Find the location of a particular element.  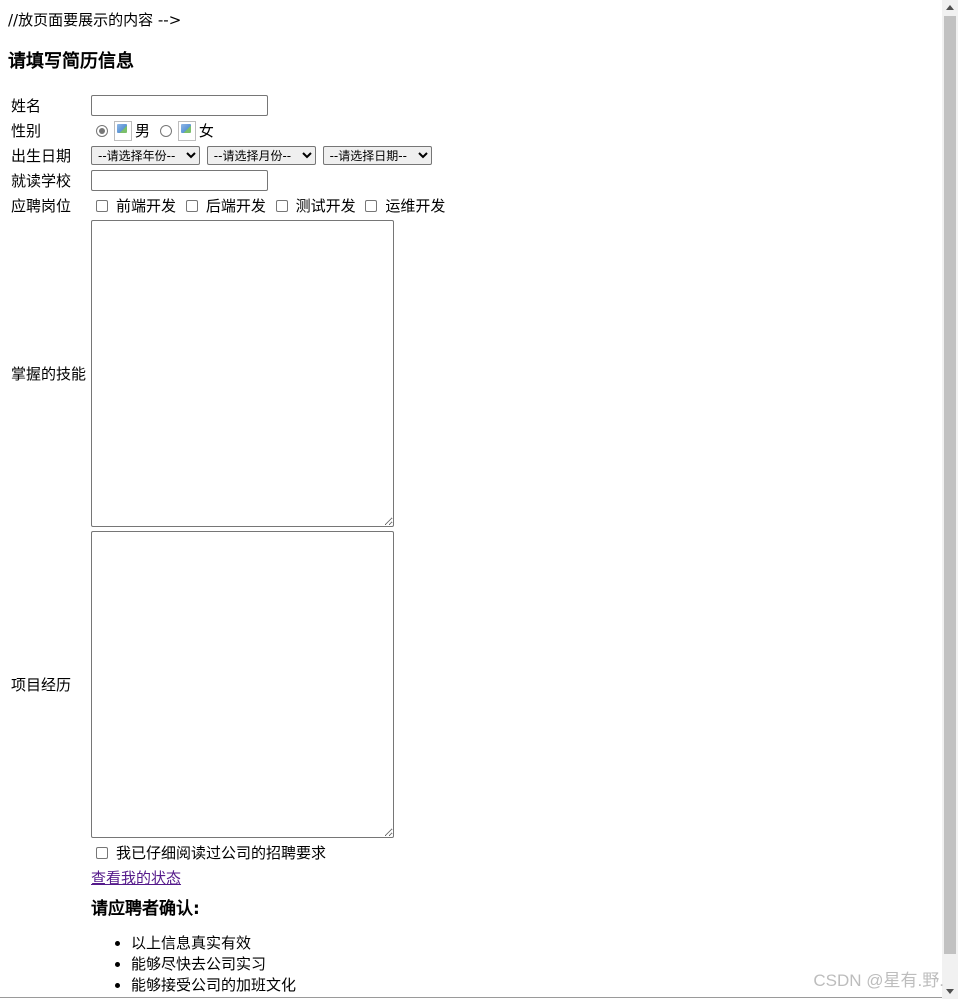

agree-checkbox is located at coordinates (102, 852).